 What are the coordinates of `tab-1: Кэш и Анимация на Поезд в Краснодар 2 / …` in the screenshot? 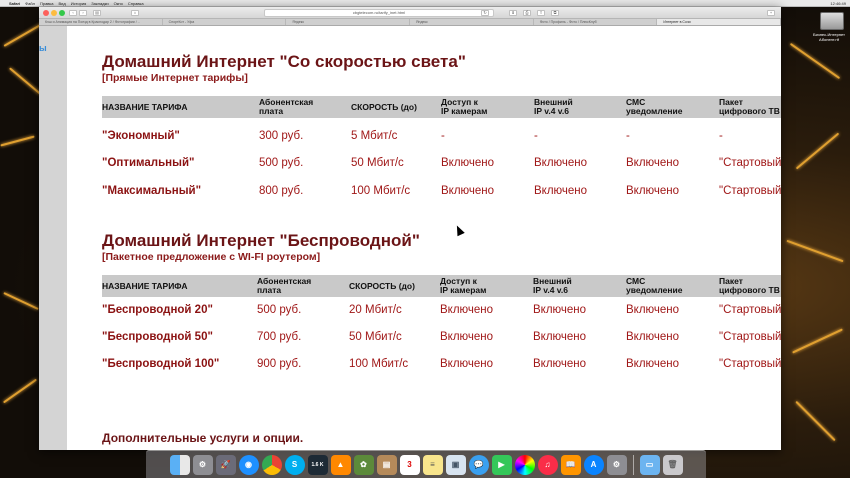 It's located at (101, 22).